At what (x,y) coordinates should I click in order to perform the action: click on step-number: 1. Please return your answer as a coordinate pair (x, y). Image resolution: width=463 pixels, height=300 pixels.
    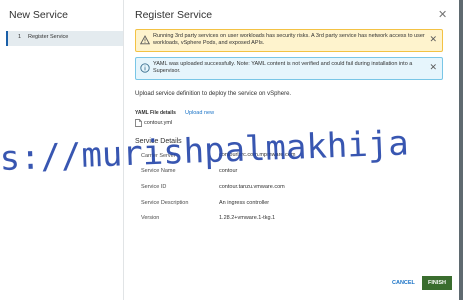
    Looking at the image, I should click on (20, 37).